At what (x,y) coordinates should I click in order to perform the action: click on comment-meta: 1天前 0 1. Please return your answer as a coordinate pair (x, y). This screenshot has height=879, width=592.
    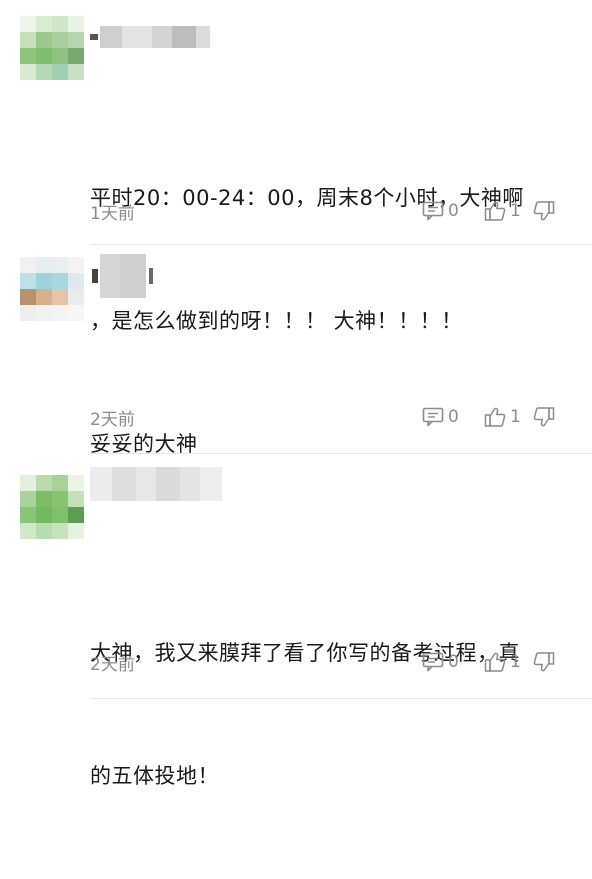
    Looking at the image, I should click on (323, 211).